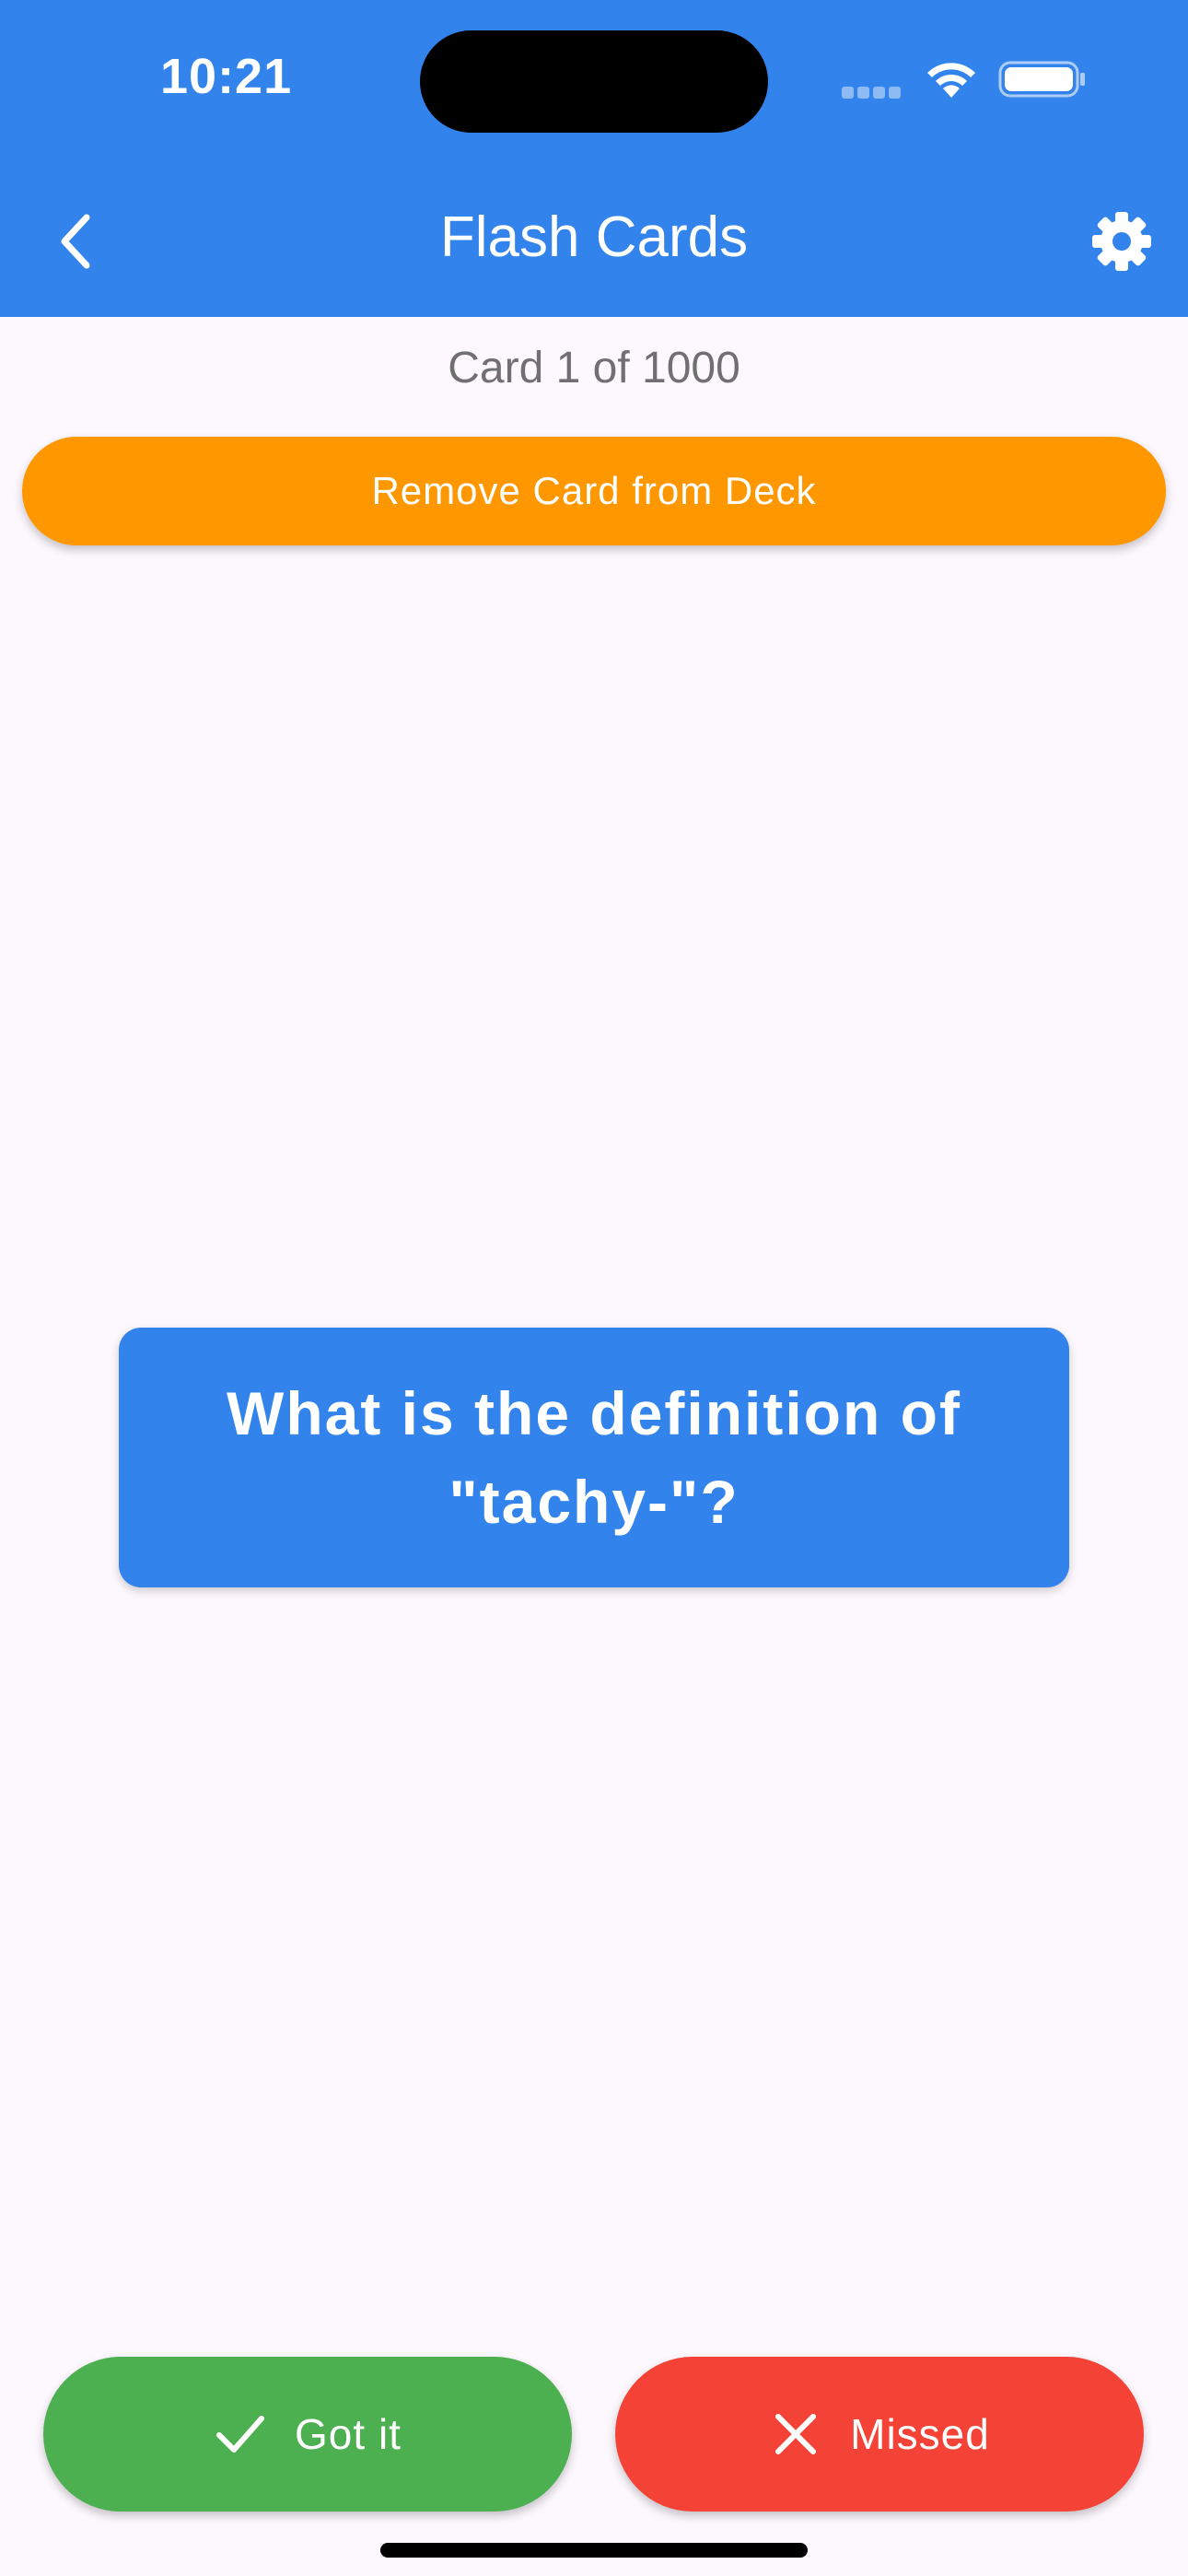 Image resolution: width=1188 pixels, height=2576 pixels. Describe the element at coordinates (1041, 79) in the screenshot. I see `battery-icon` at that location.